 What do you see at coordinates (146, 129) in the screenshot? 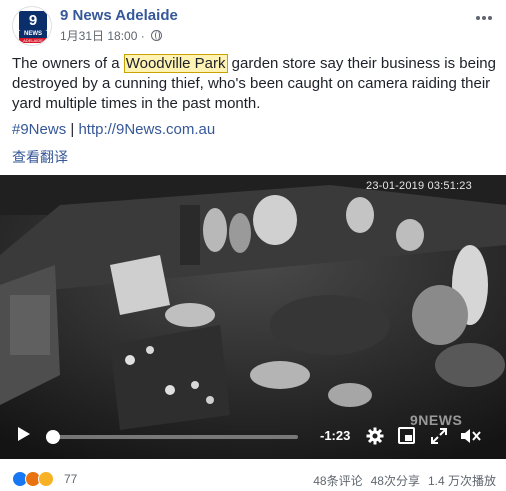
I see `external-link: http://9News.com.au` at bounding box center [146, 129].